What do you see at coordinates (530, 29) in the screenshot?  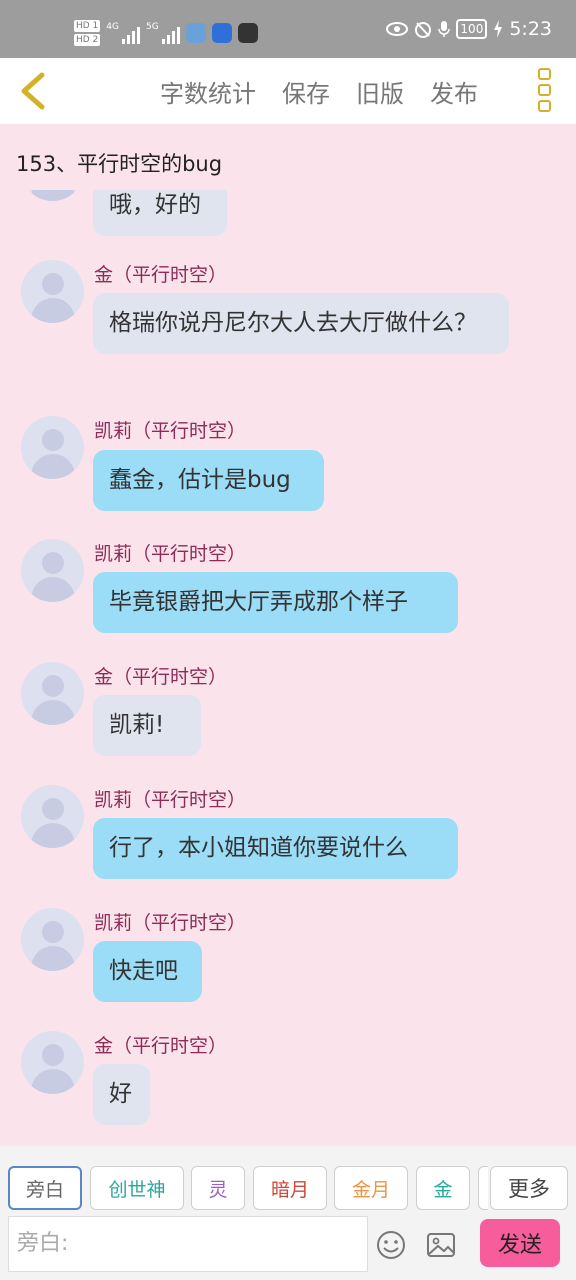 I see `clock: 5:23` at bounding box center [530, 29].